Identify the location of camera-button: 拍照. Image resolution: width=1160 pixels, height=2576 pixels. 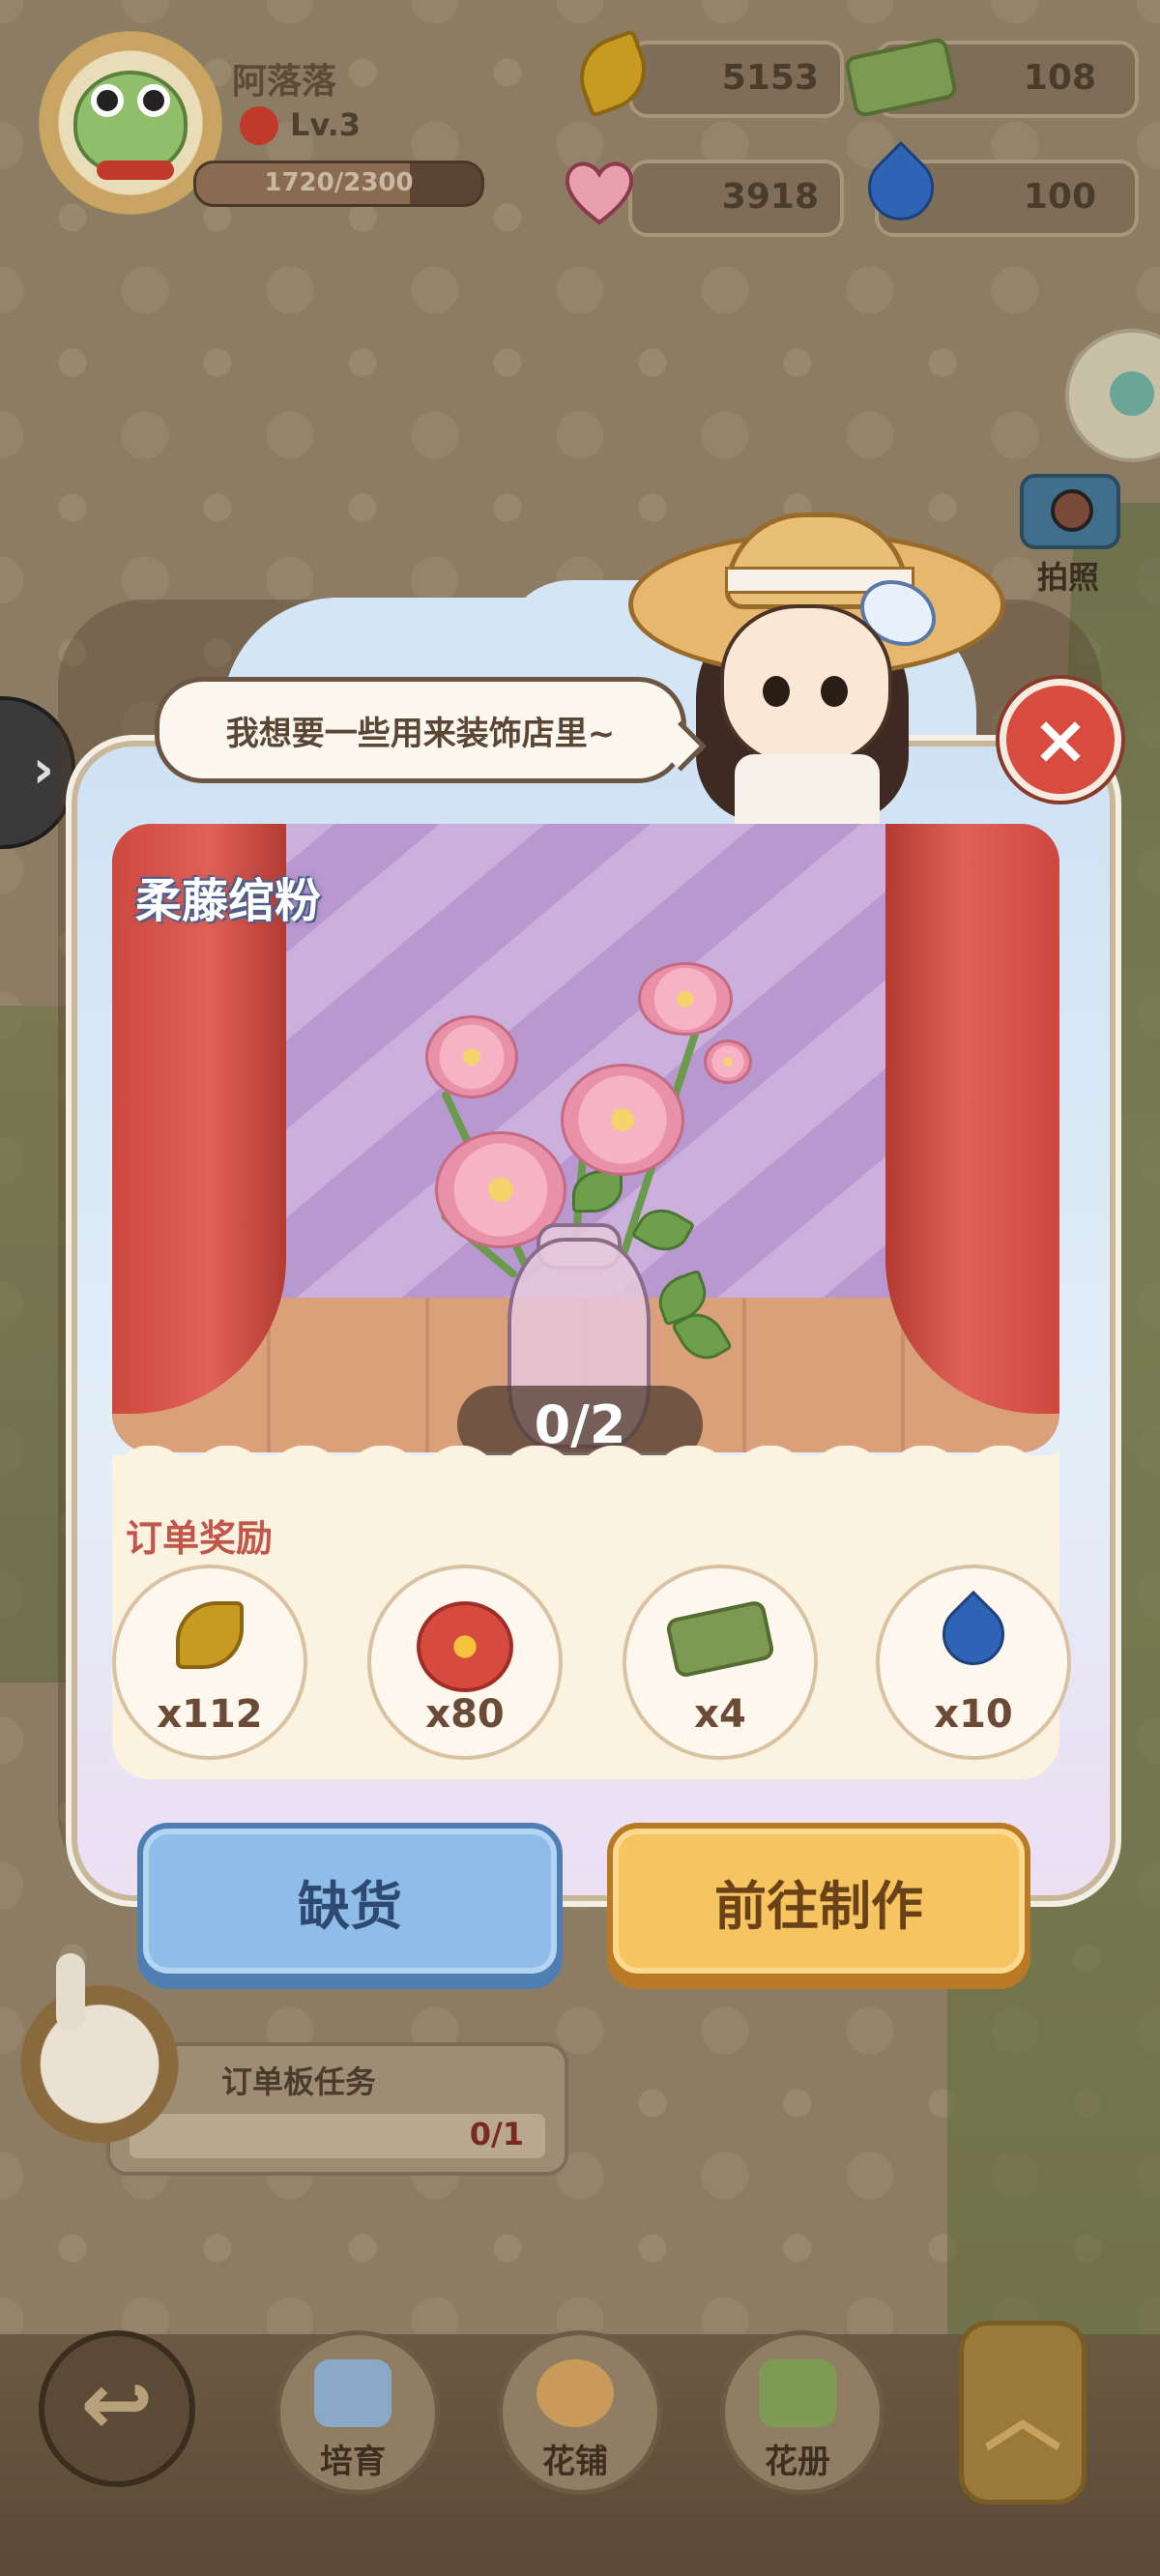
(1068, 530).